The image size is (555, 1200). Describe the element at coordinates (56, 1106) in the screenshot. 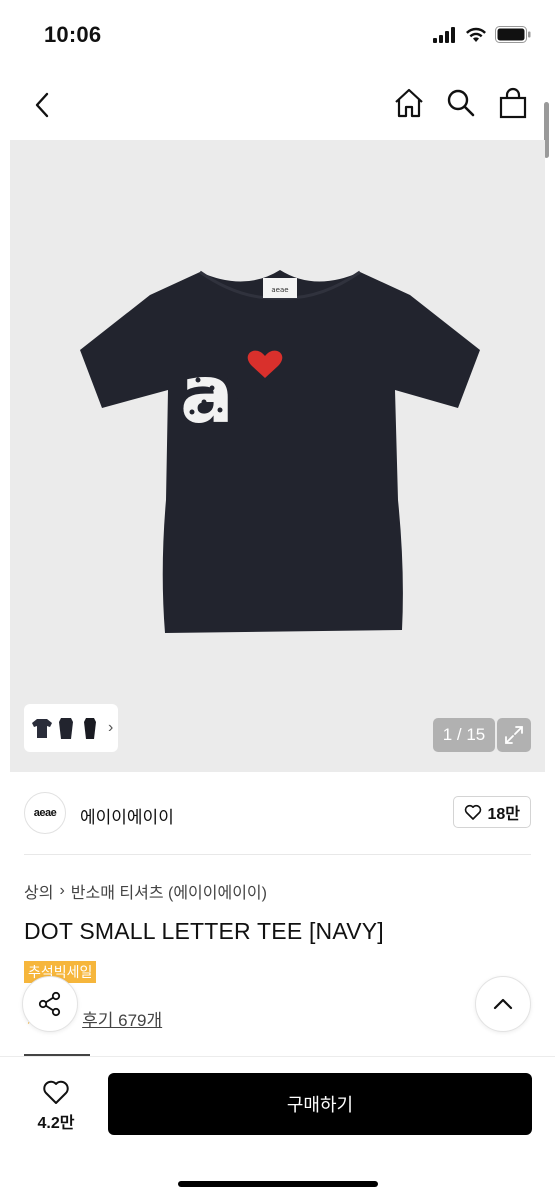

I see `wishlist-button: 4.2만` at that location.